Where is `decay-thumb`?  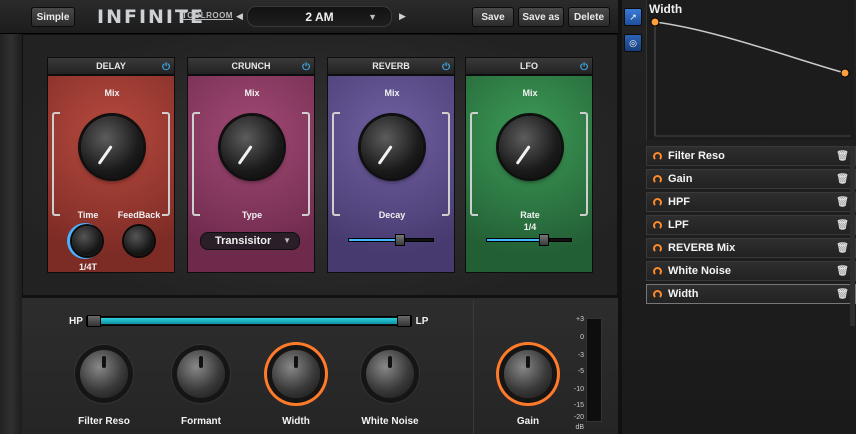 decay-thumb is located at coordinates (400, 240).